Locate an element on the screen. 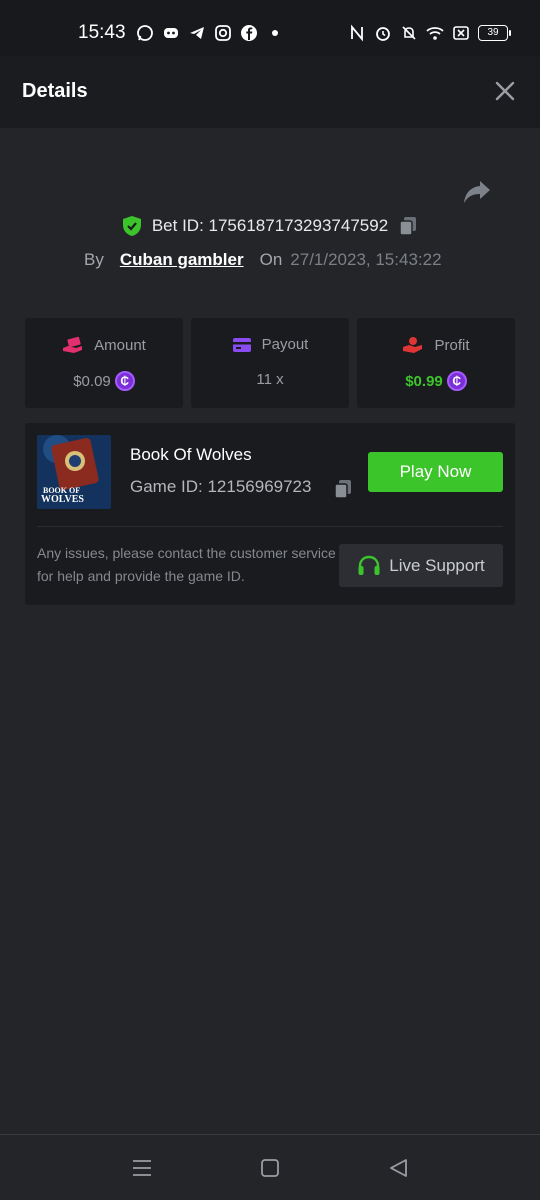 The image size is (540, 1200). play-now-button: Play Now is located at coordinates (435, 472).